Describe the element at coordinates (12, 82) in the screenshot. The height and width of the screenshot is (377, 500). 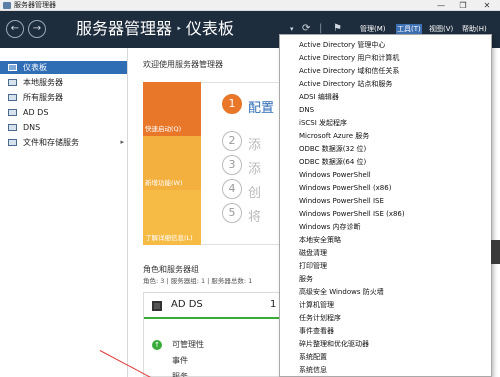
I see `server-icon` at that location.